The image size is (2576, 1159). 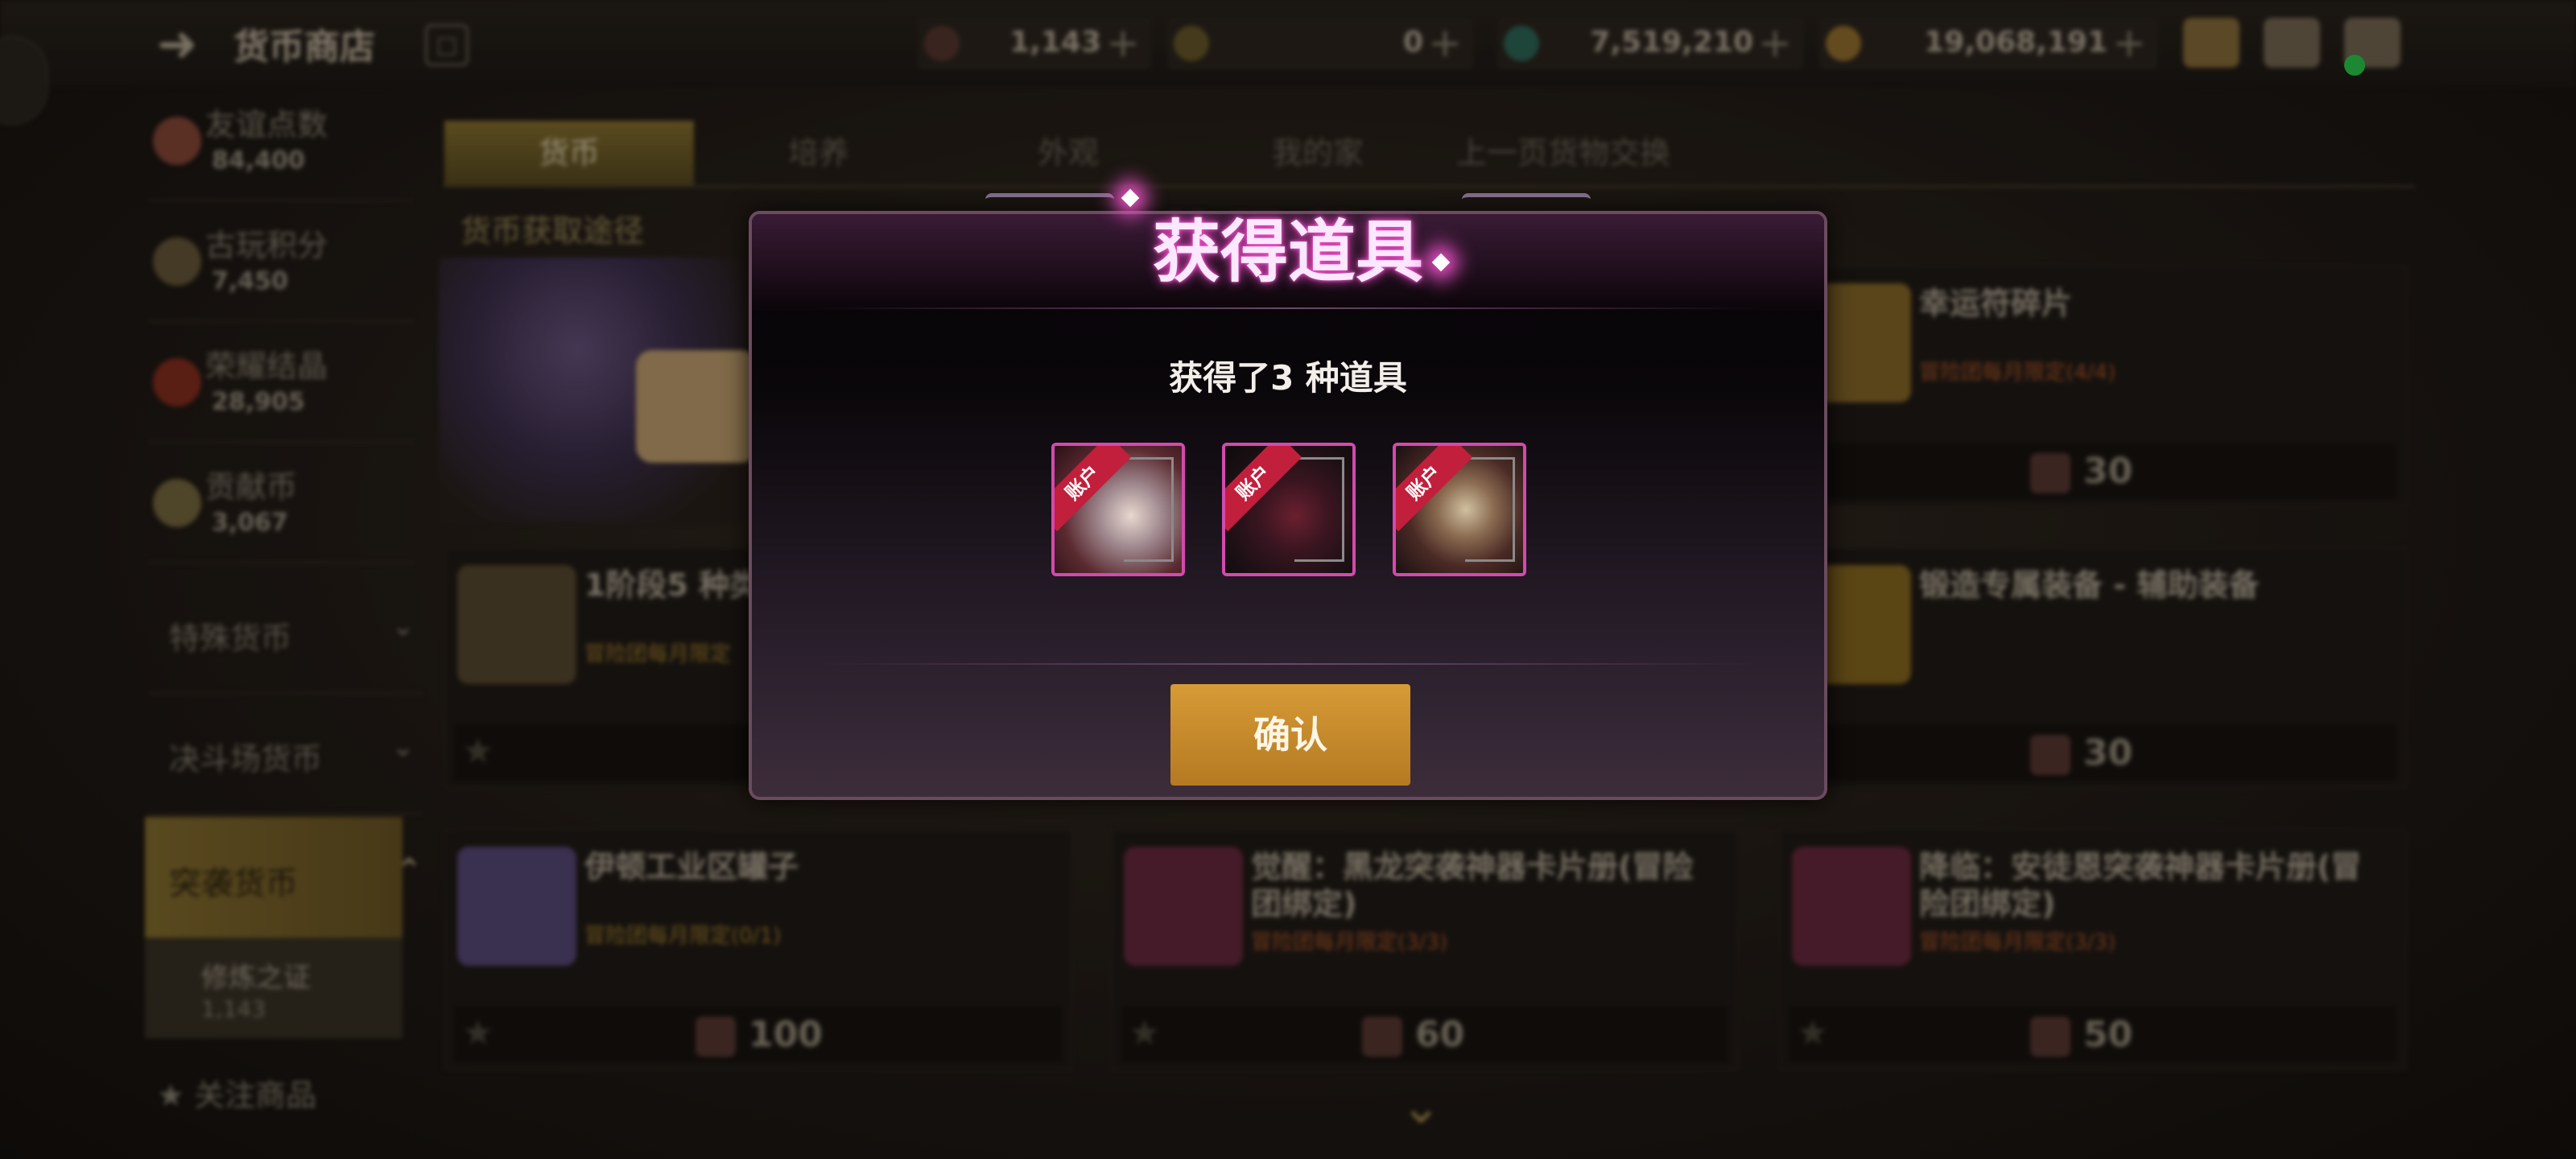 I want to click on dialog-title: 获得道具, so click(x=1287, y=251).